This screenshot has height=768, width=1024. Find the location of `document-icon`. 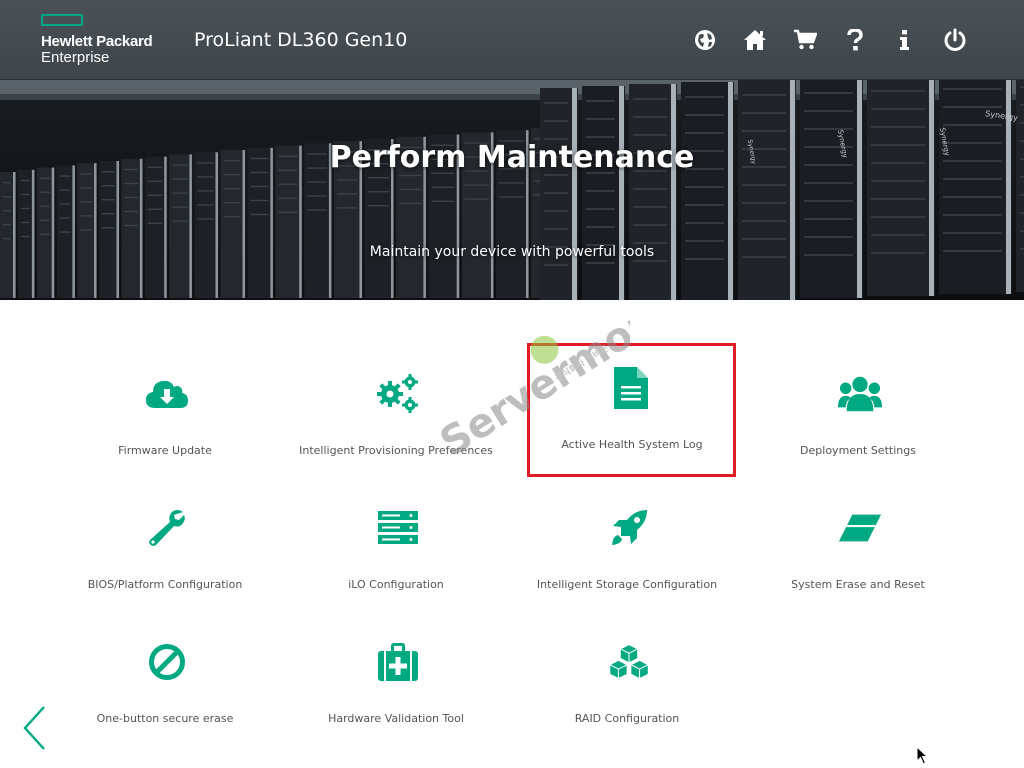

document-icon is located at coordinates (631, 388).